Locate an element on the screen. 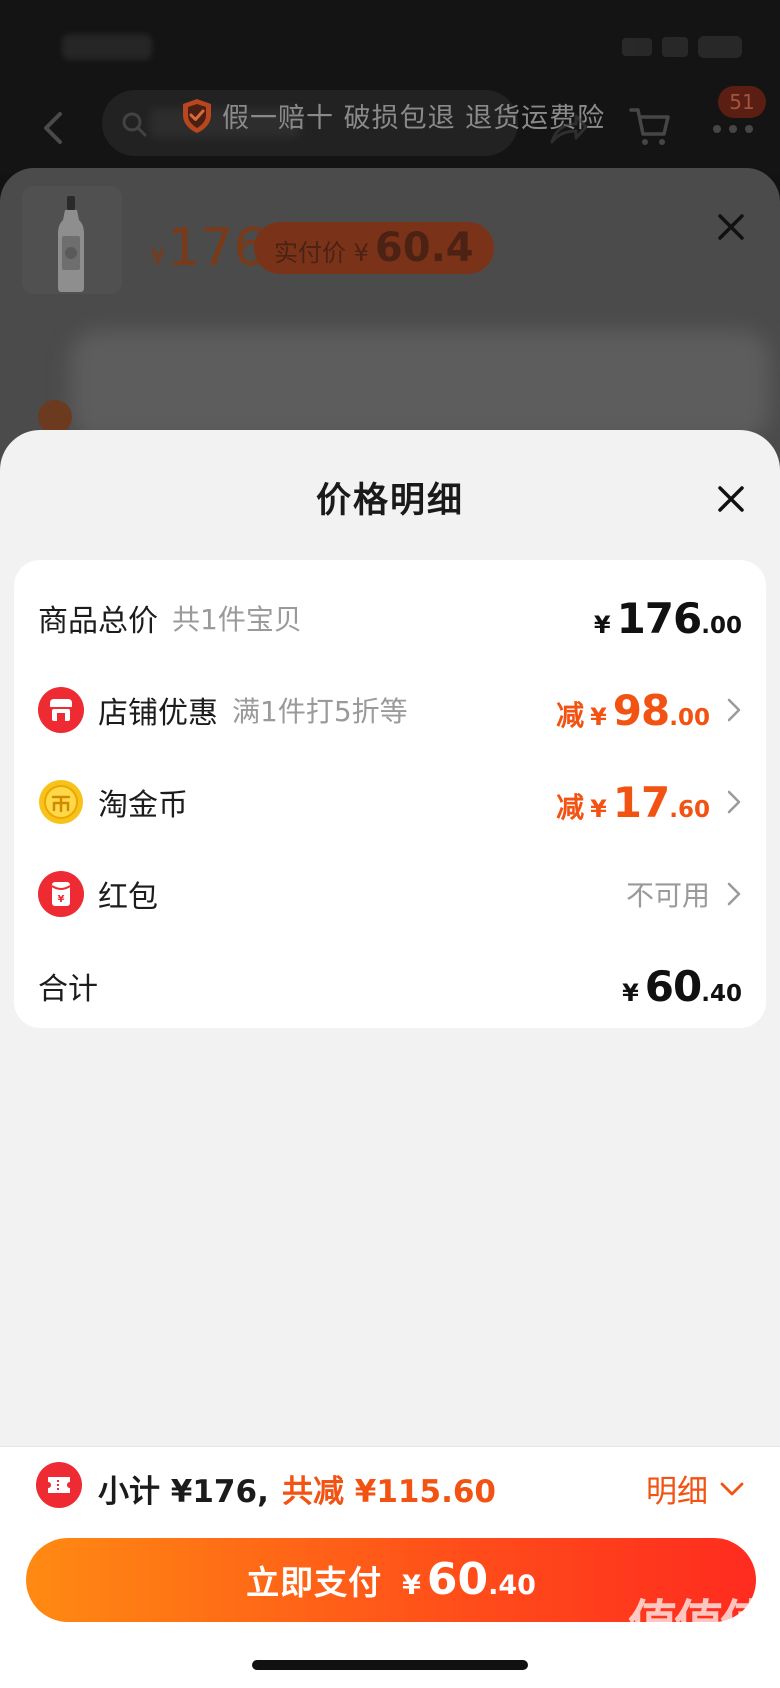 Image resolution: width=780 pixels, height=1688 pixels. signal-icon is located at coordinates (637, 47).